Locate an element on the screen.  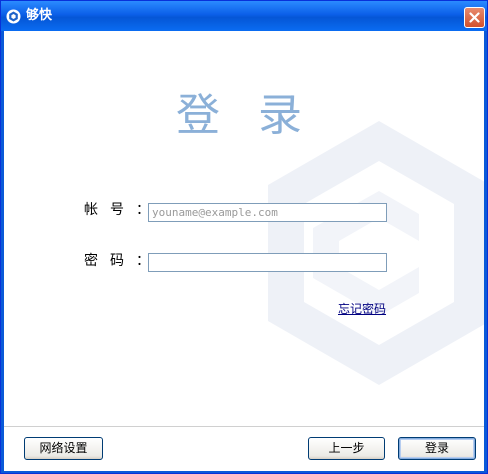
account-label: 帐号： is located at coordinates (117, 210).